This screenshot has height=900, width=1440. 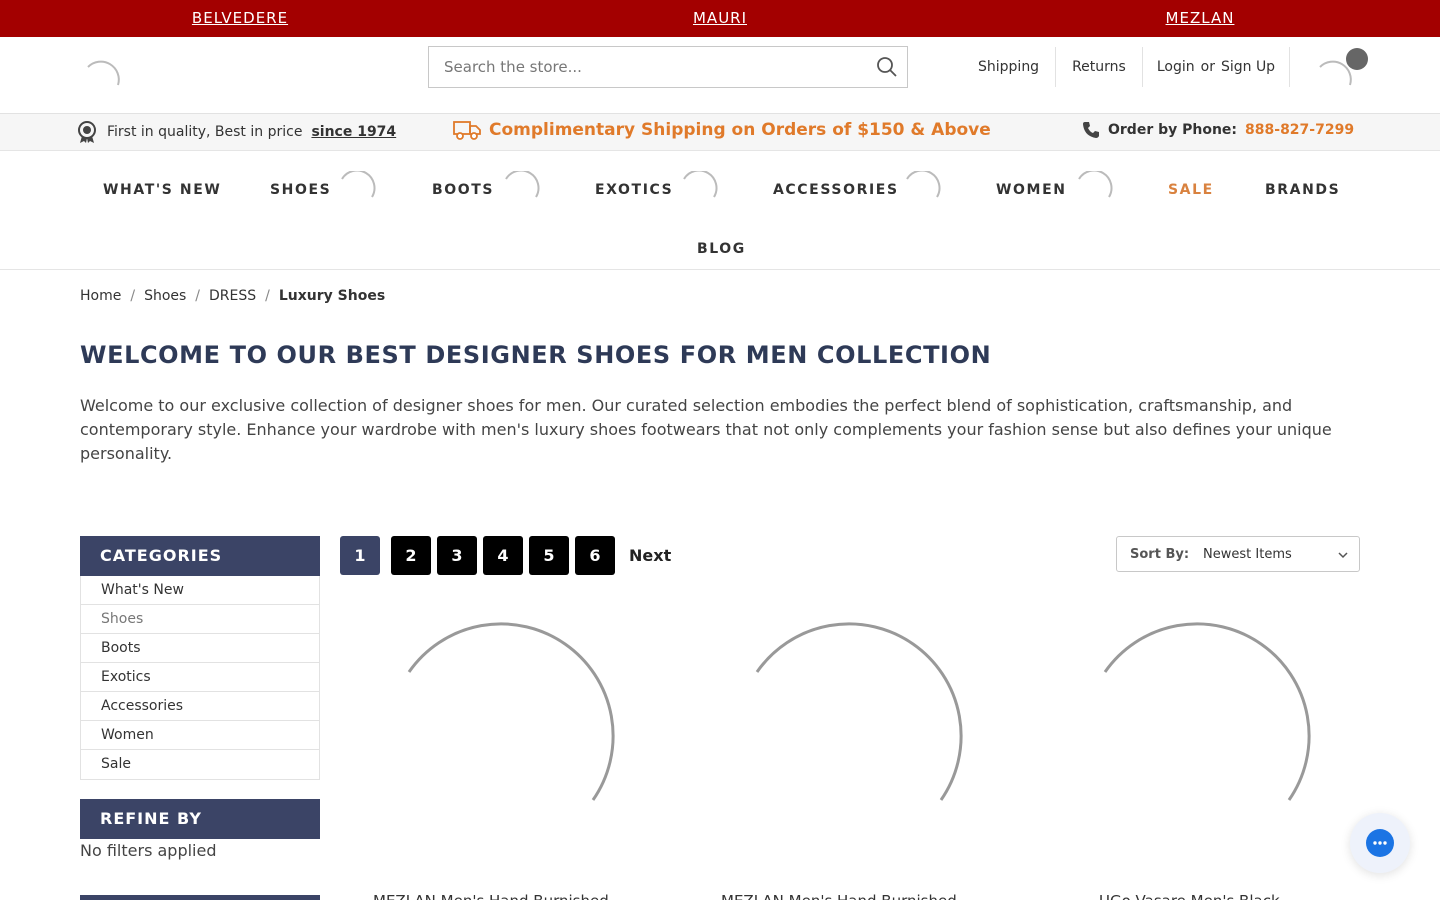 What do you see at coordinates (1031, 190) in the screenshot?
I see `nav-women: WOMEN` at bounding box center [1031, 190].